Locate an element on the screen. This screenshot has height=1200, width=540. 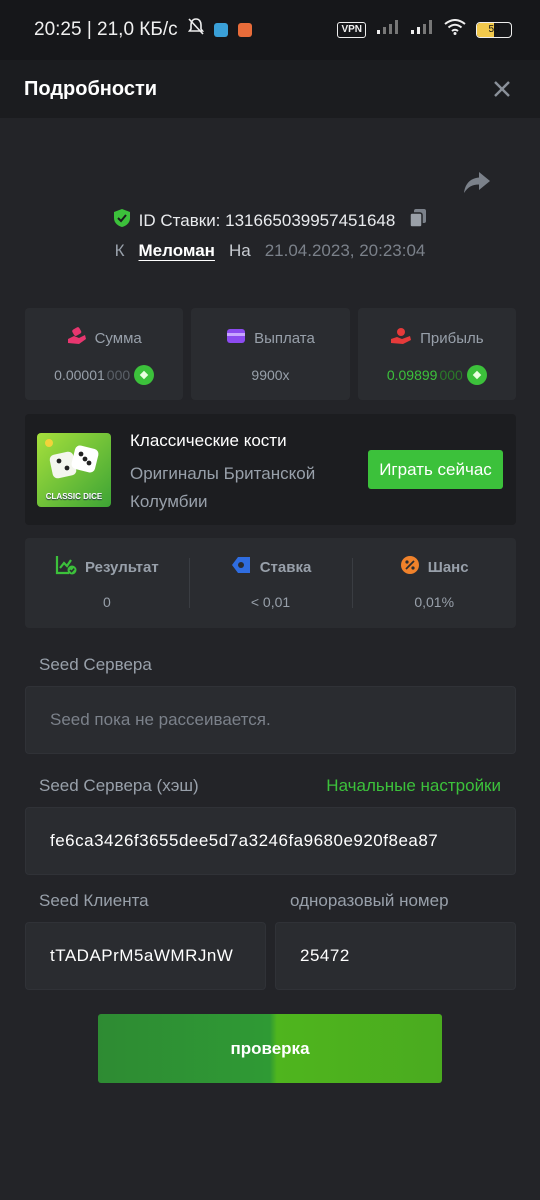
bet-id-row: ID Ставки: 131665039957451648 is located at coordinates (270, 220).